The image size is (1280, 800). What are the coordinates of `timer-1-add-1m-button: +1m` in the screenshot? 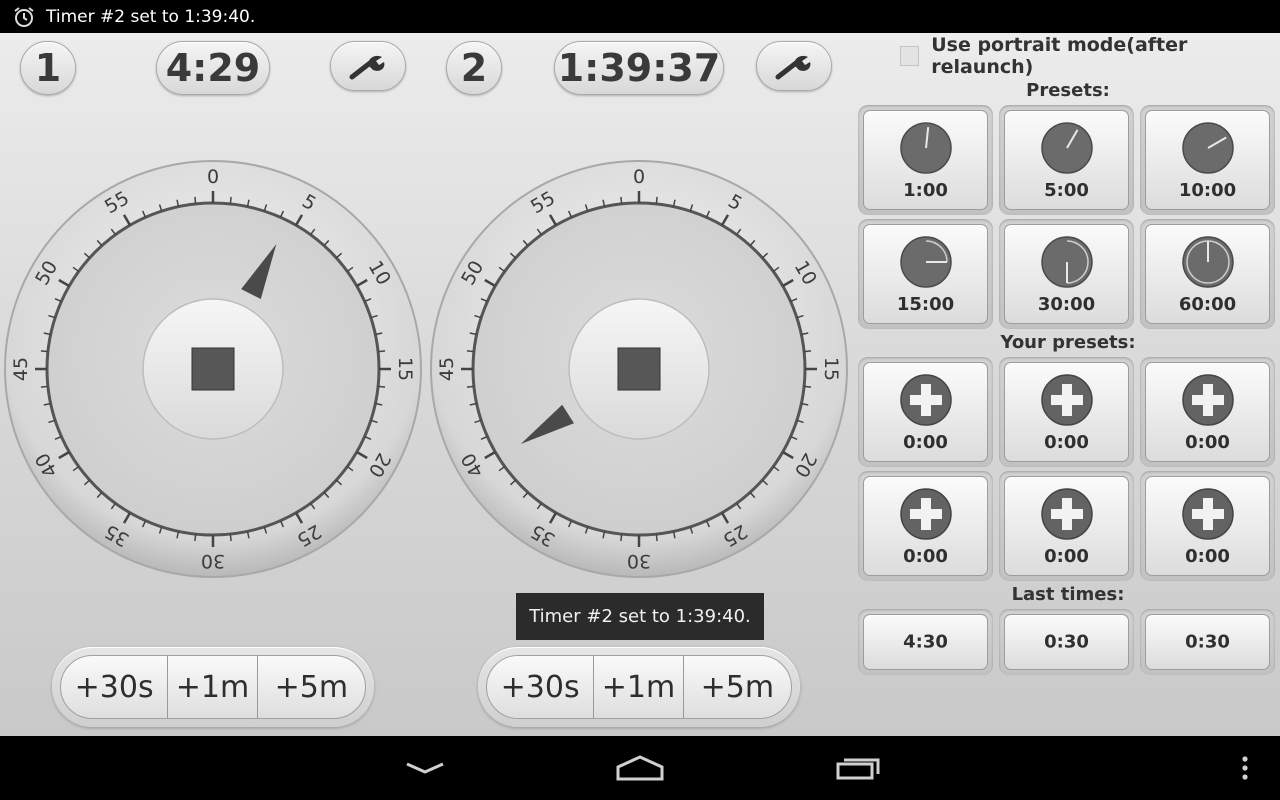 It's located at (213, 687).